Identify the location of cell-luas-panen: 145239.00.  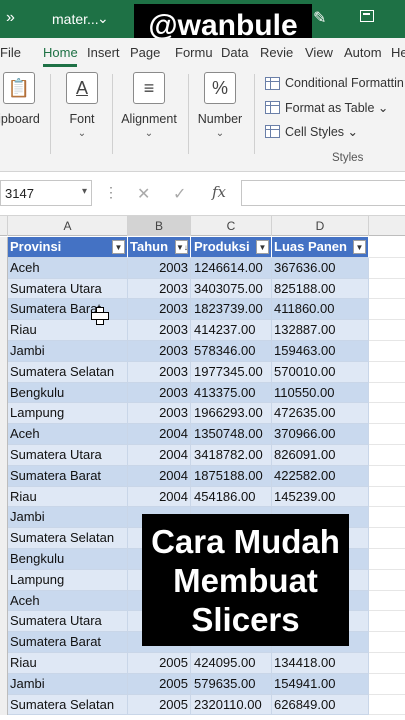
(320, 497).